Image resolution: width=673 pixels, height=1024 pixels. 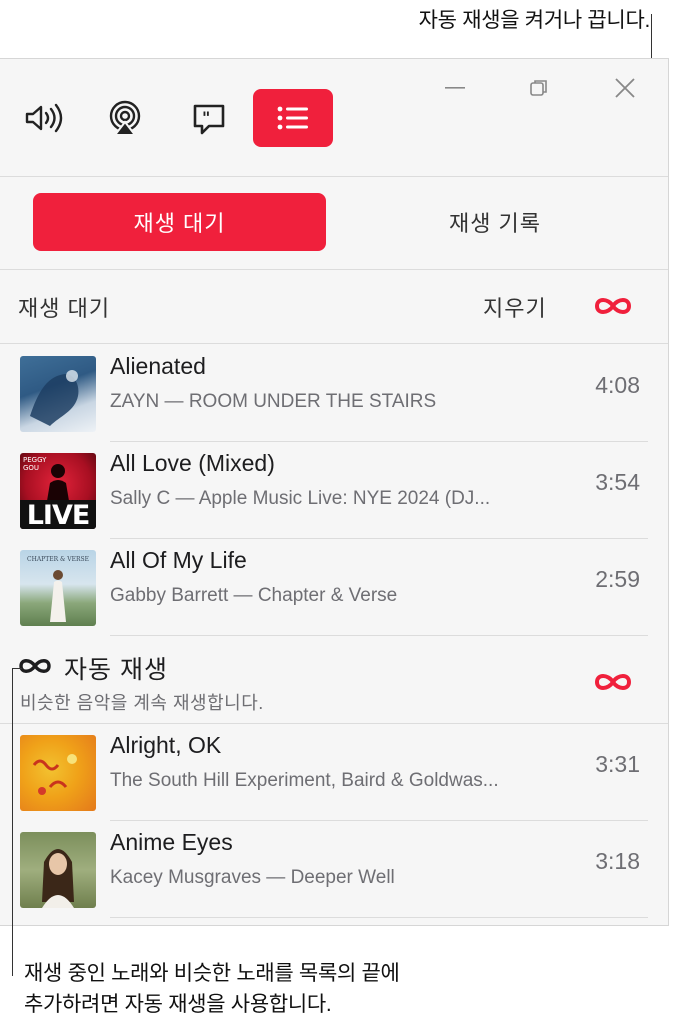 I want to click on track-title: All Of My Life, so click(x=178, y=560).